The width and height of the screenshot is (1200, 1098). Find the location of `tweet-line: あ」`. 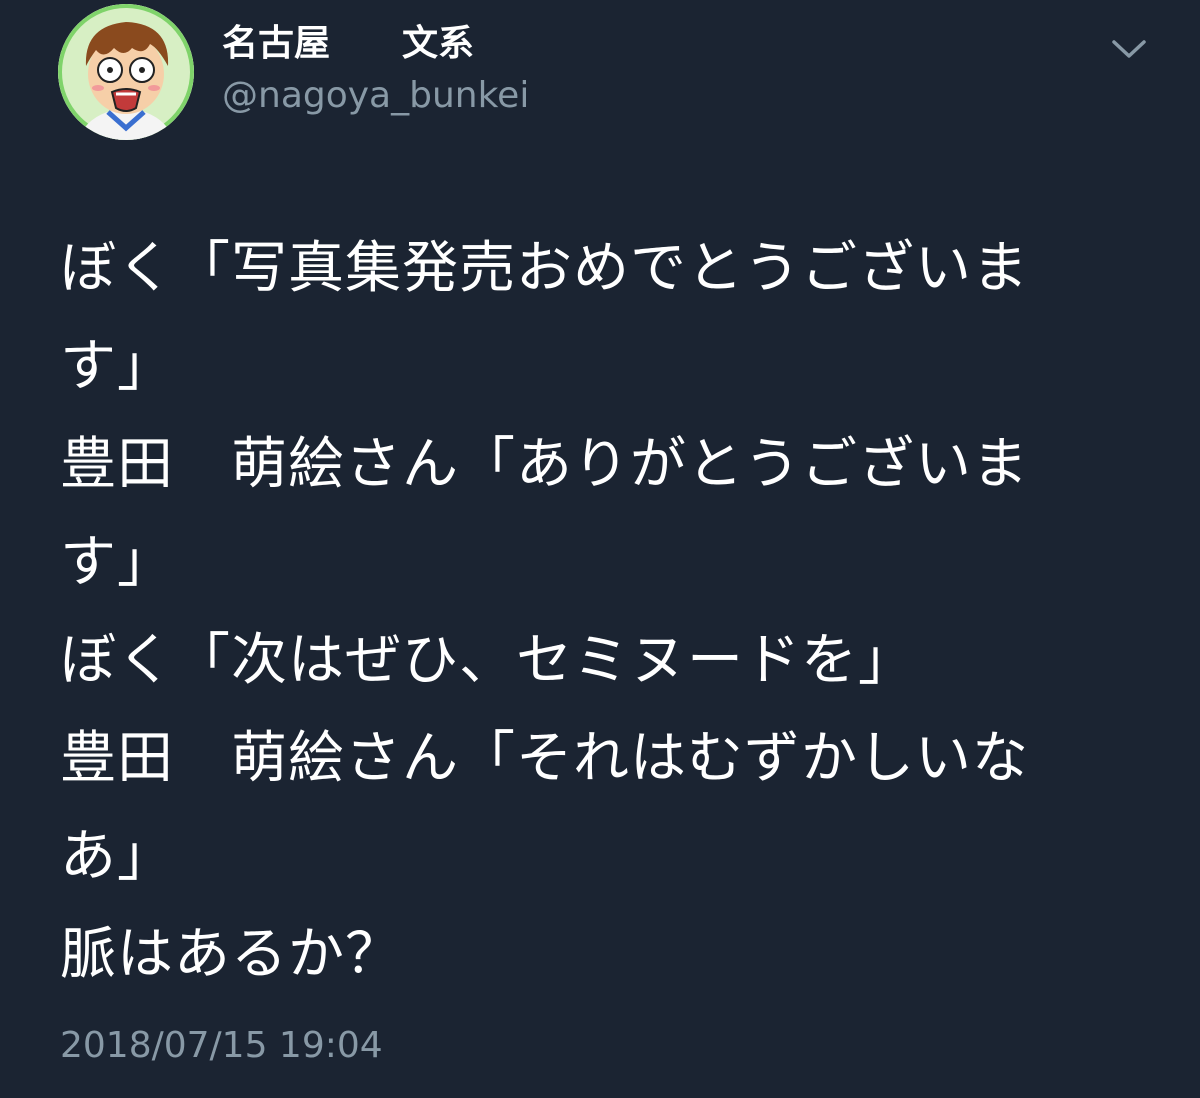

tweet-line: あ」 is located at coordinates (117, 856).